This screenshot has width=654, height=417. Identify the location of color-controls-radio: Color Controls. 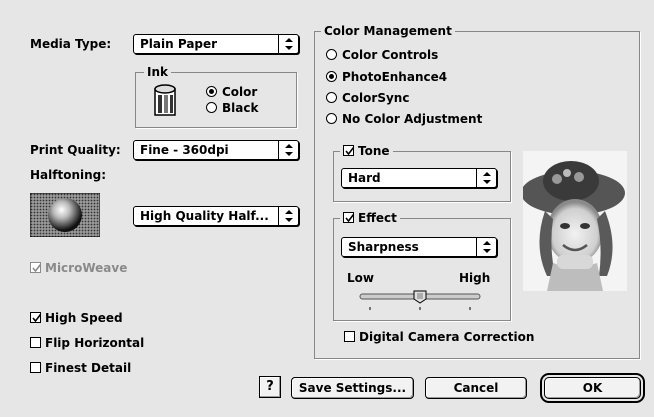
(382, 55).